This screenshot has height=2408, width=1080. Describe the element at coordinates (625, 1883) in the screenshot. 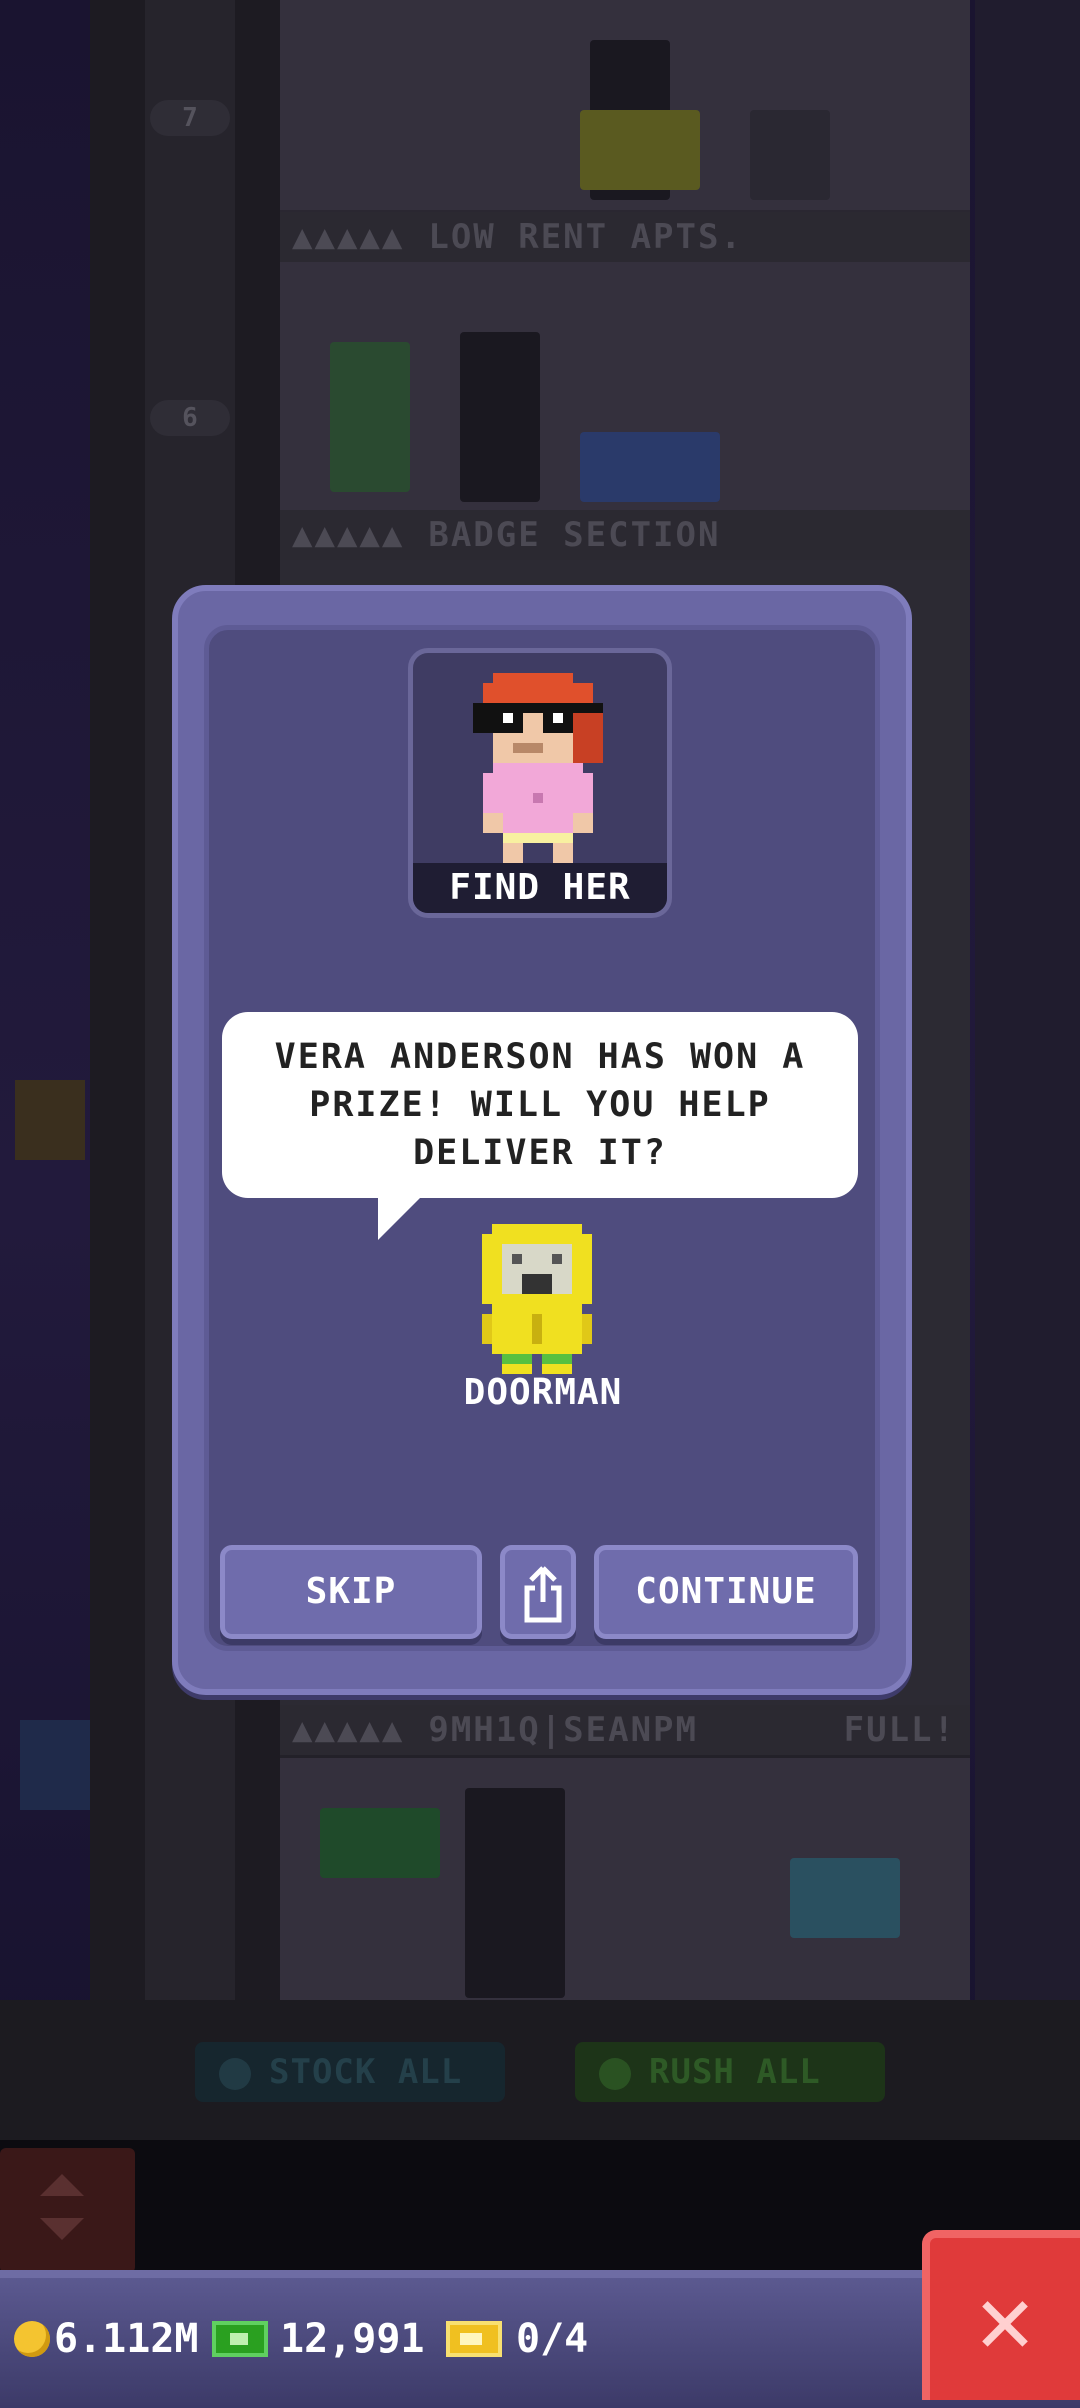

I see `floor-lobby` at that location.